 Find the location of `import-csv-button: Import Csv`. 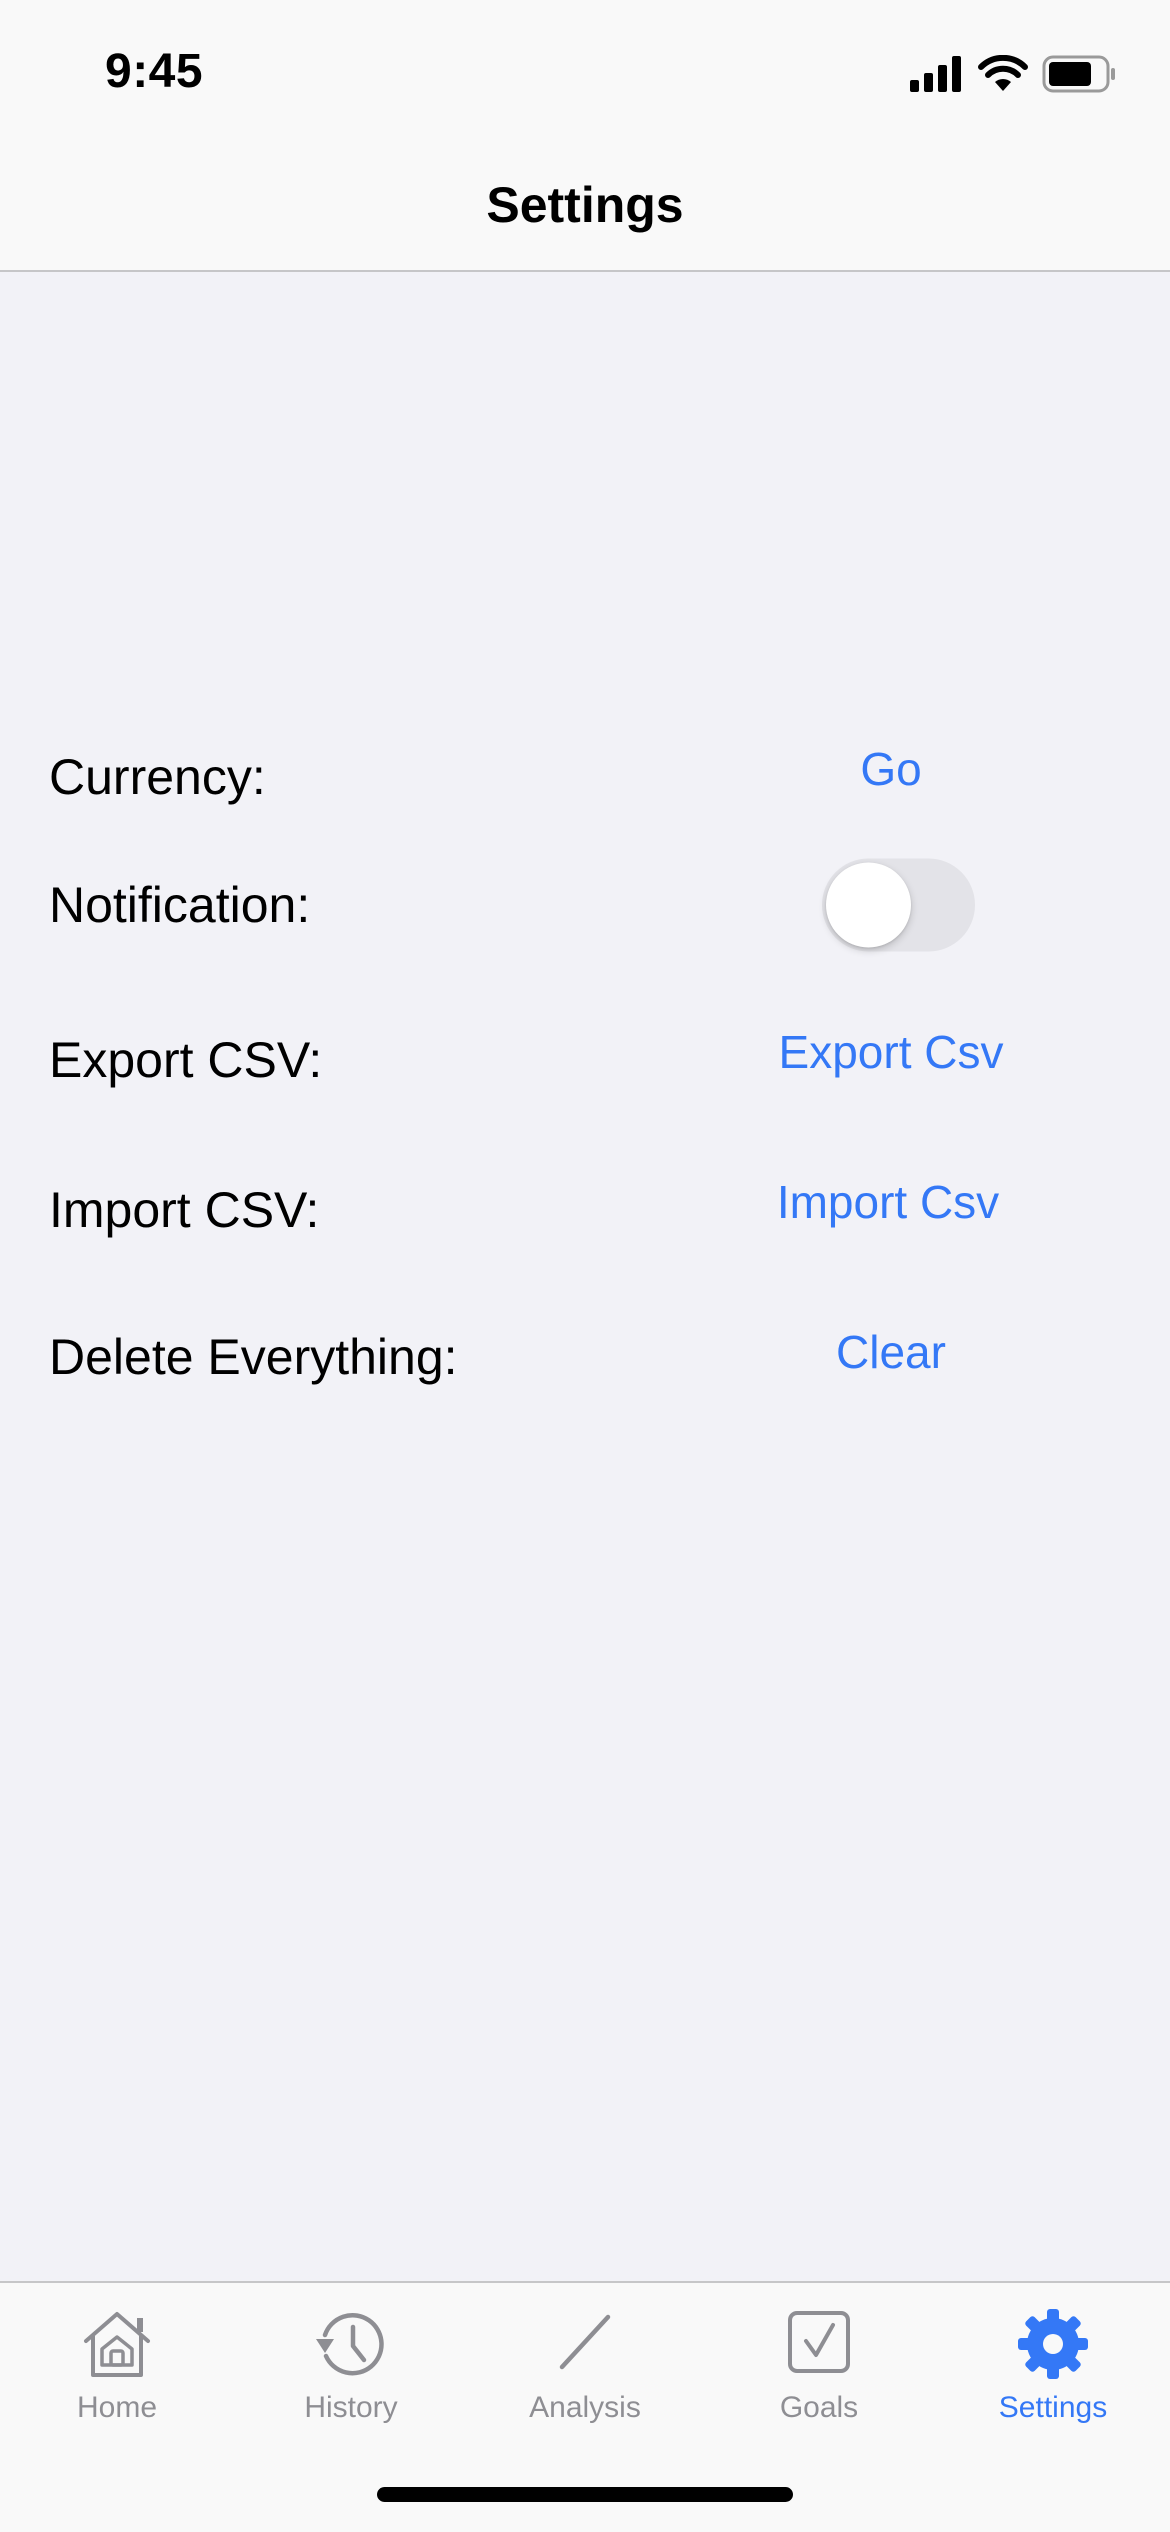

import-csv-button: Import Csv is located at coordinates (888, 1202).